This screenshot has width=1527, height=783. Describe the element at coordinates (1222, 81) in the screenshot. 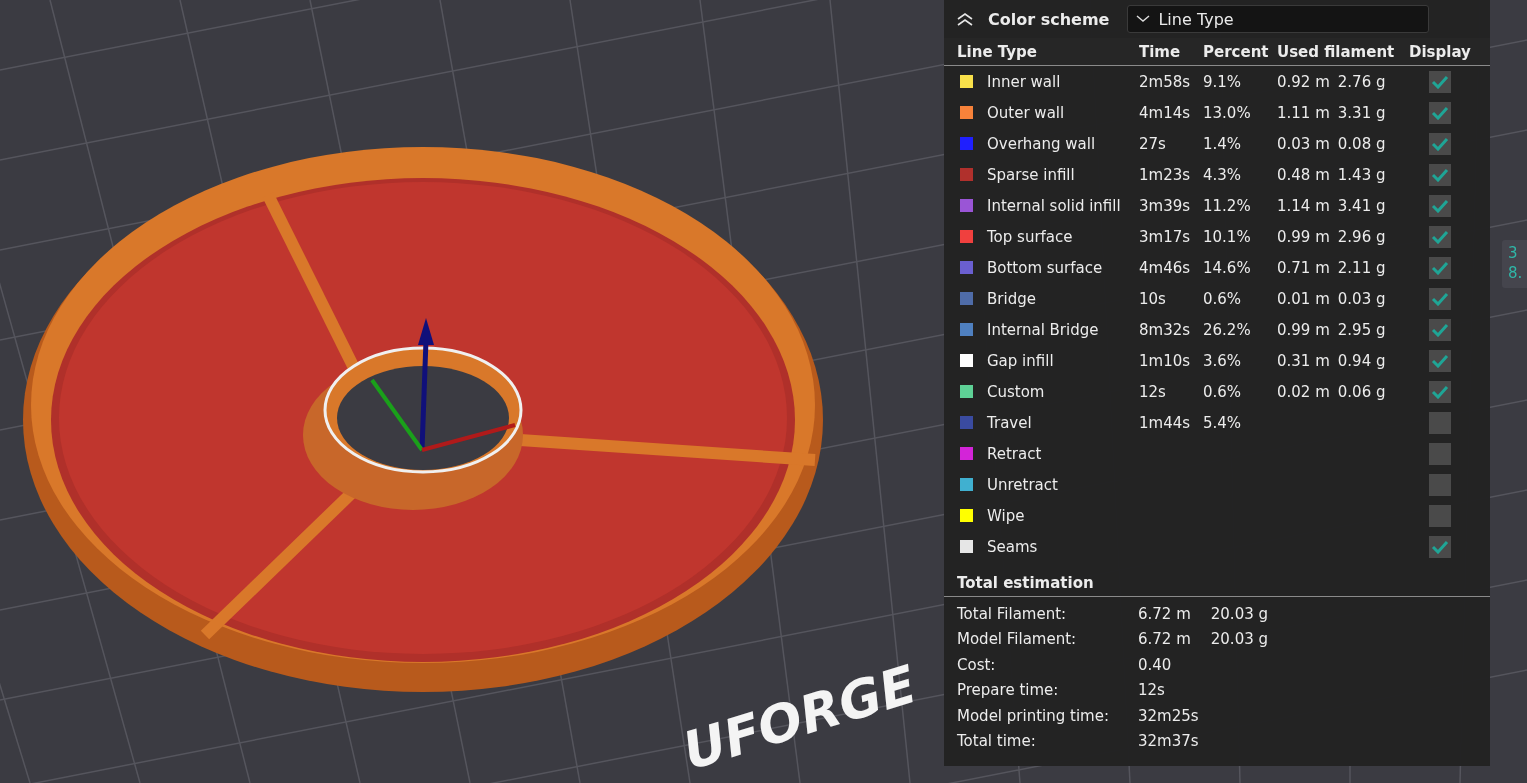

I see `percent-cell: 9.1%` at that location.